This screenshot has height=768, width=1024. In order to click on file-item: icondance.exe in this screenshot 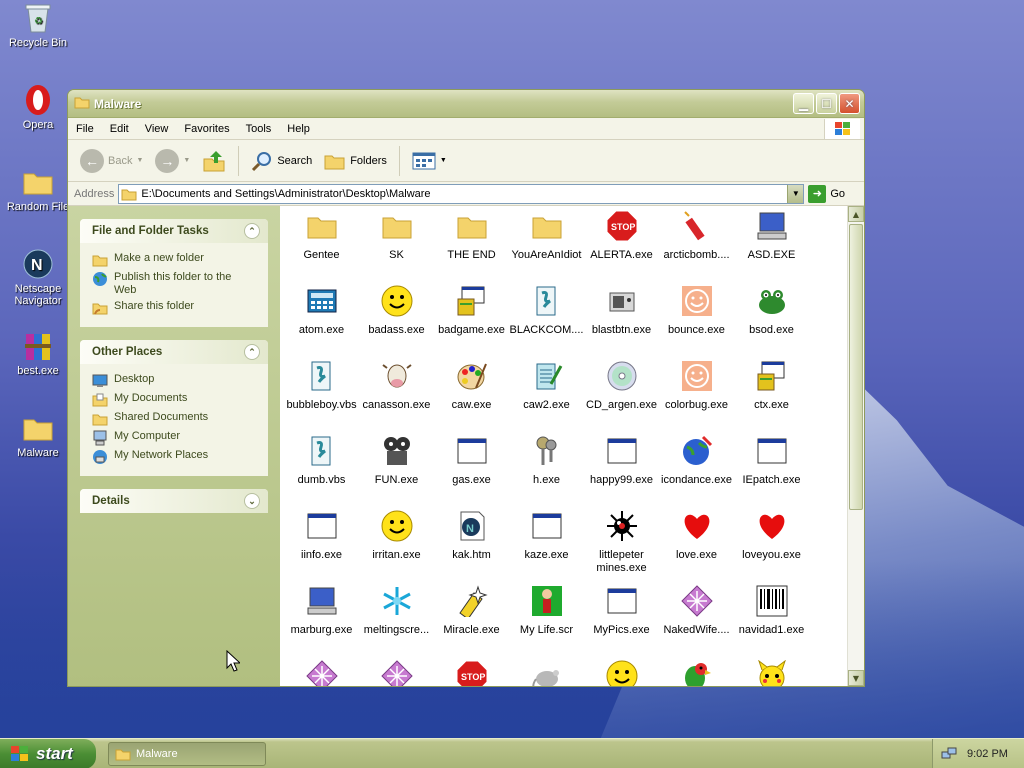, I will do `click(696, 470)`.